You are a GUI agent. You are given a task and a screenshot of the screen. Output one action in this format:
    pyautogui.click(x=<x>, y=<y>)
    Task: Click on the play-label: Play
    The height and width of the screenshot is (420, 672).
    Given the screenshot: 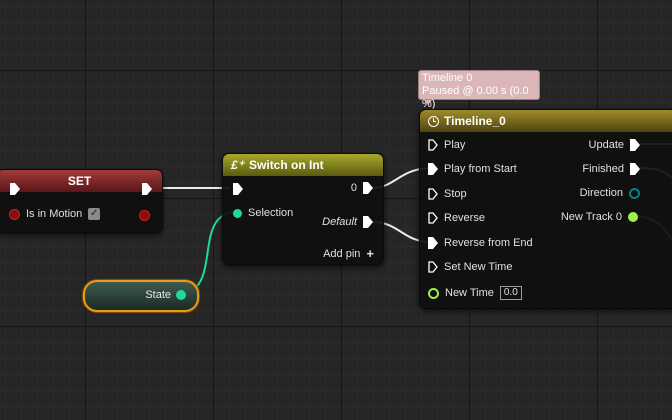 What is the action you would take?
    pyautogui.click(x=455, y=145)
    